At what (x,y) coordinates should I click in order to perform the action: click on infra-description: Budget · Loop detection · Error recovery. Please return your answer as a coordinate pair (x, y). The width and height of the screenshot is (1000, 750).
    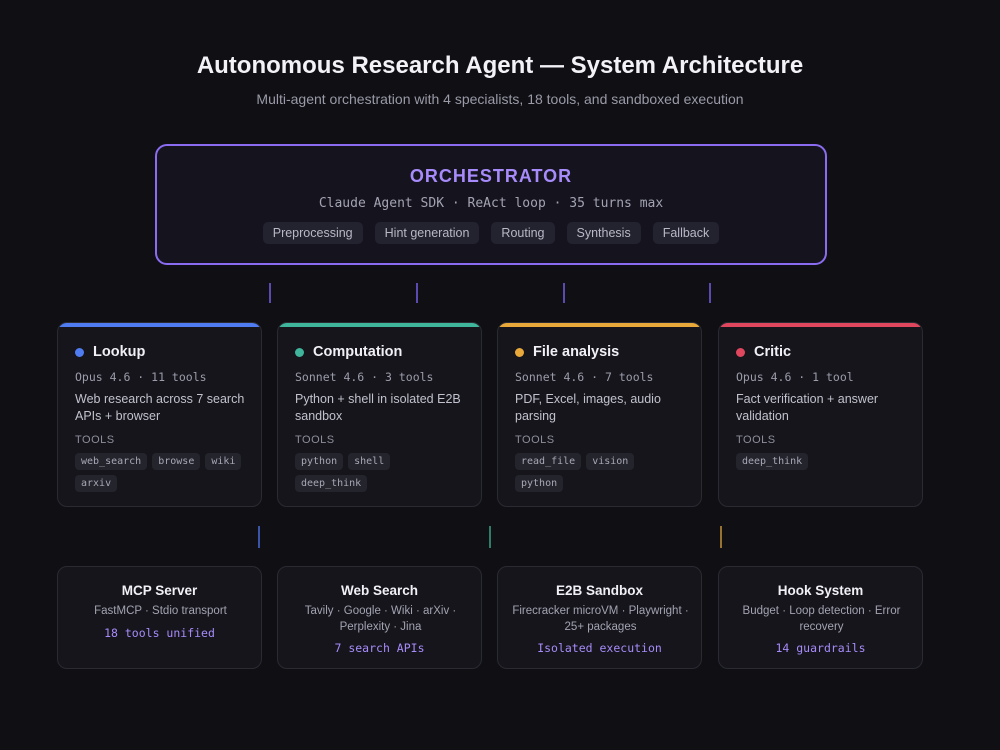
    Looking at the image, I should click on (821, 619).